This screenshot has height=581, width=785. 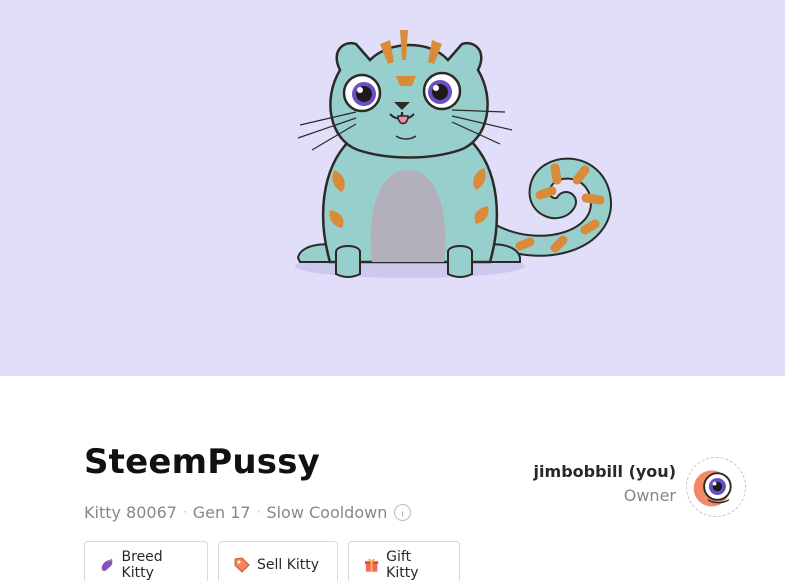 What do you see at coordinates (202, 462) in the screenshot?
I see `kitty-name-title: SteemPussy` at bounding box center [202, 462].